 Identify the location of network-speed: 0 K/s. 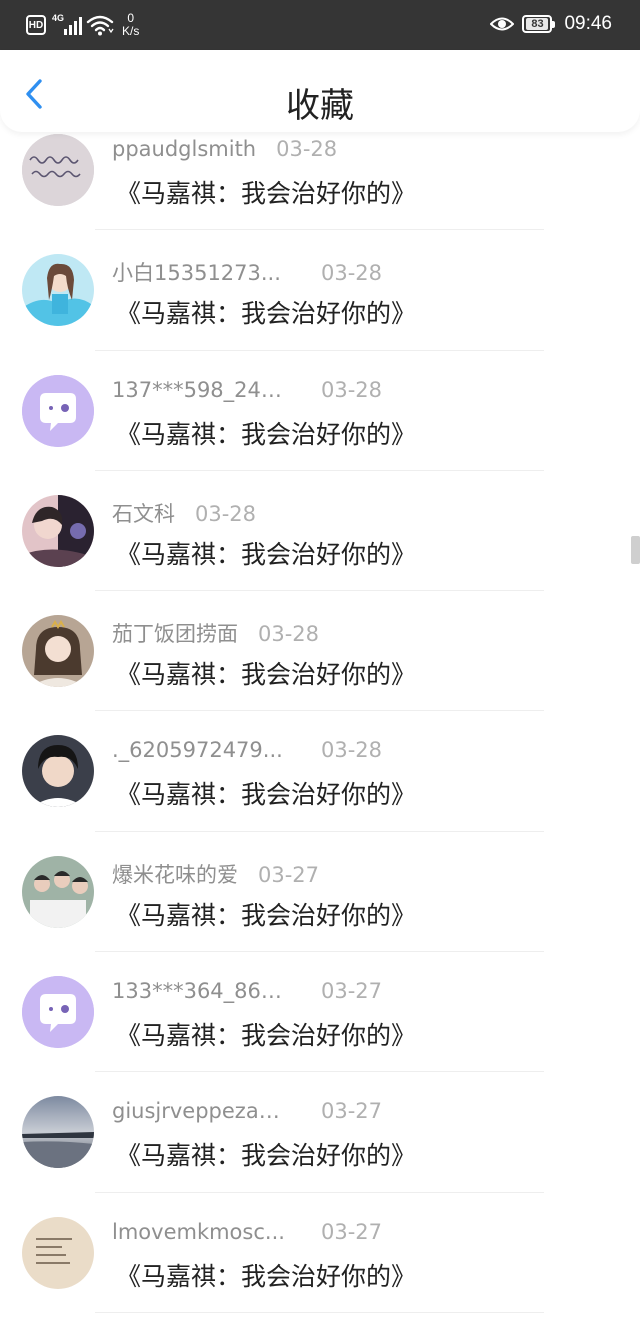
(130, 25).